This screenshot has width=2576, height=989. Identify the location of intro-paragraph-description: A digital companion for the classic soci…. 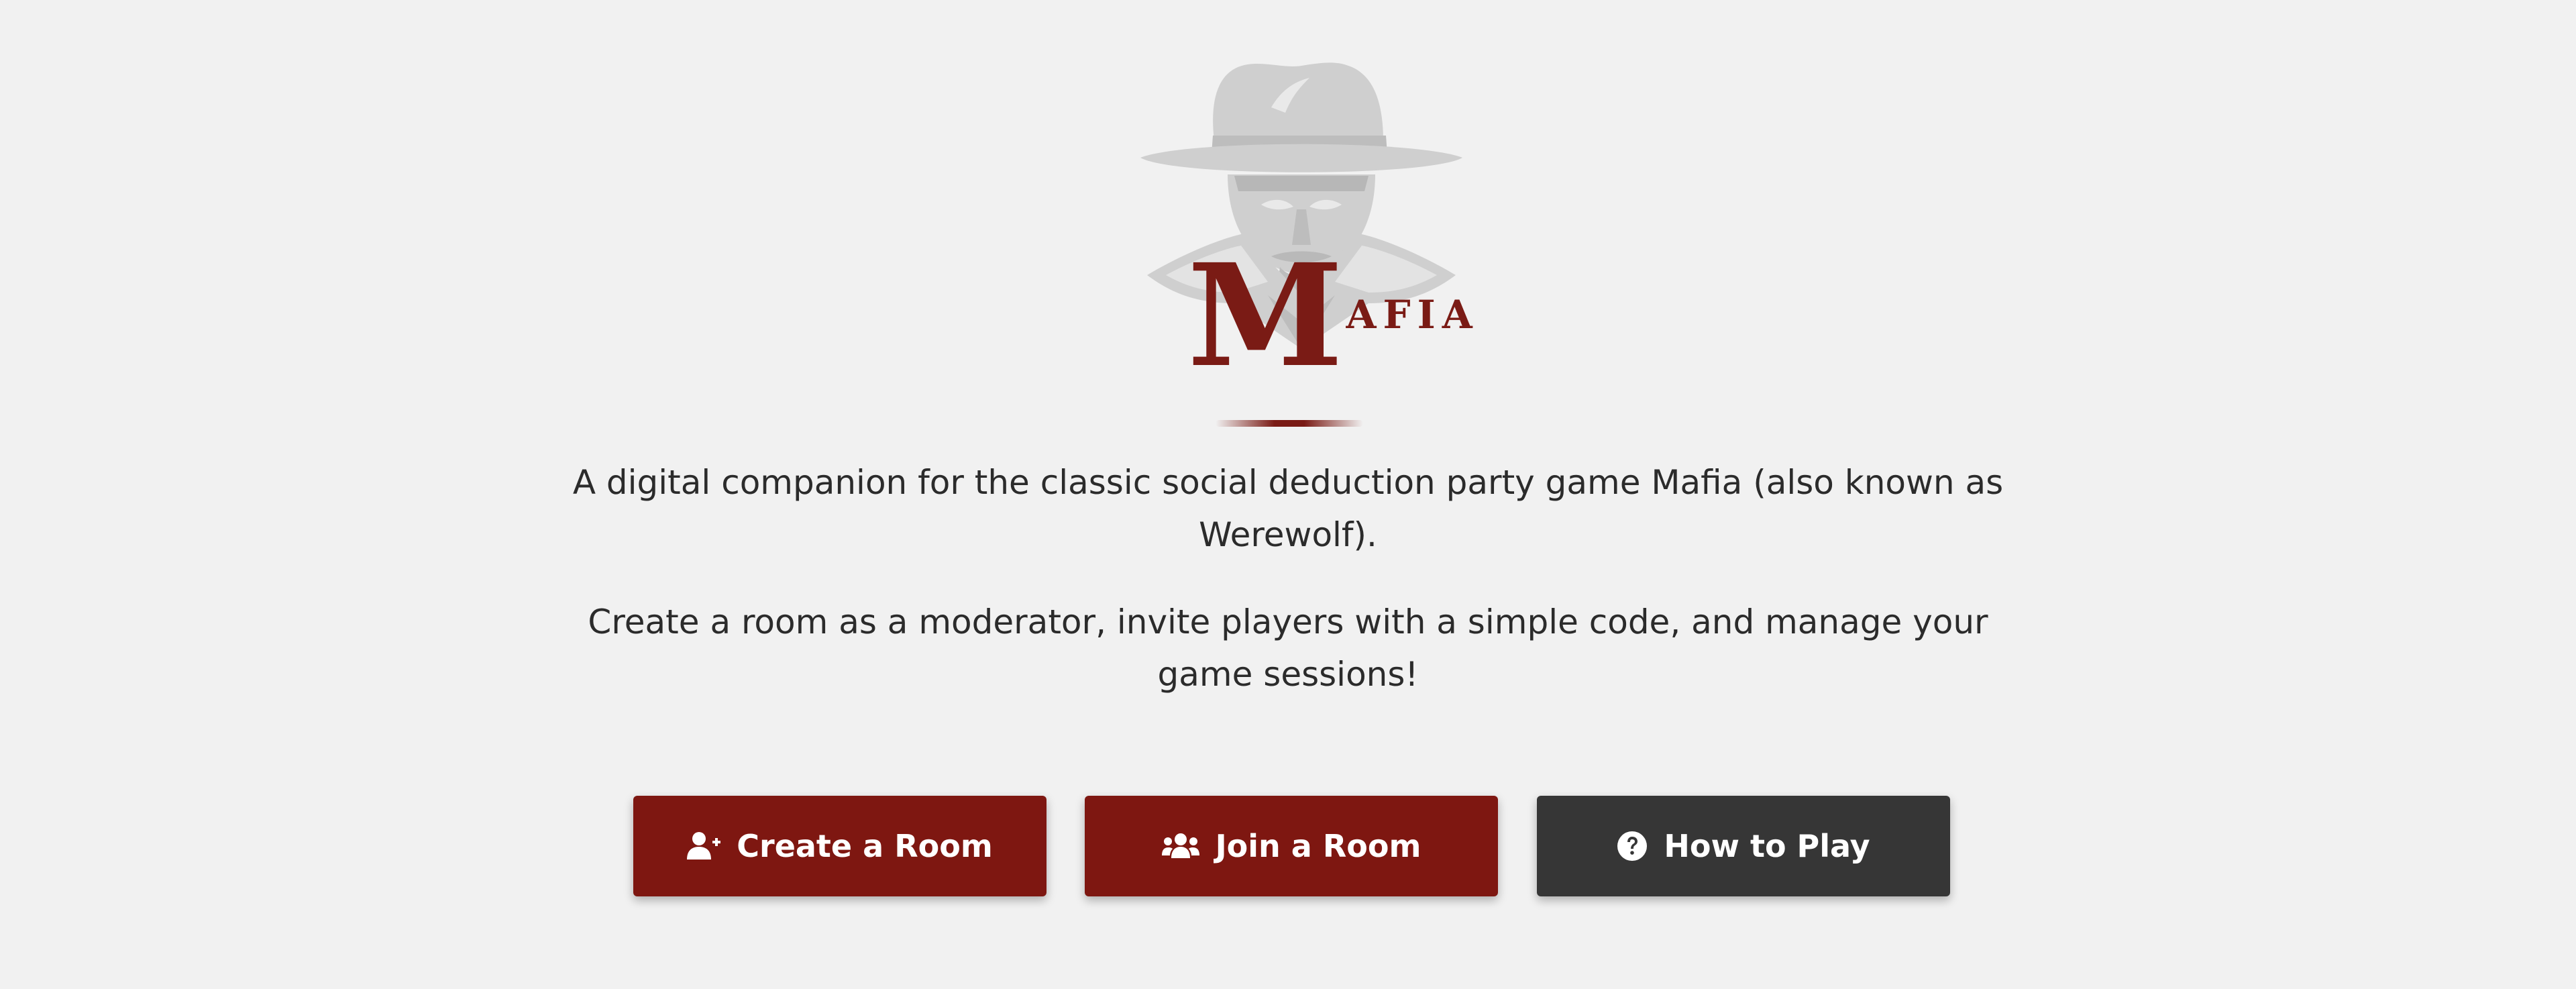
(1288, 508).